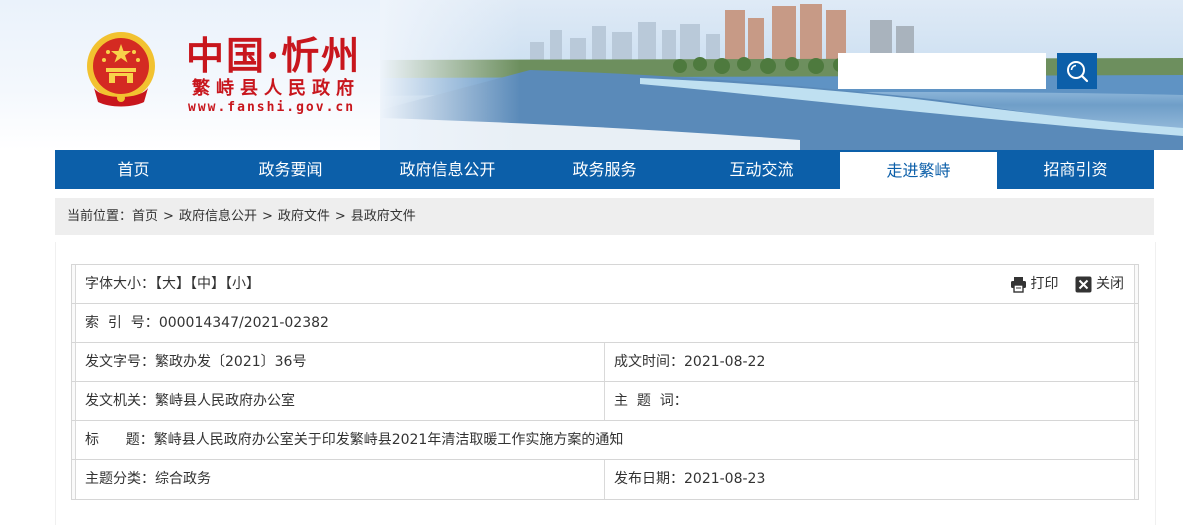 The height and width of the screenshot is (525, 1183). I want to click on national-emblem-icon, so click(121, 69).